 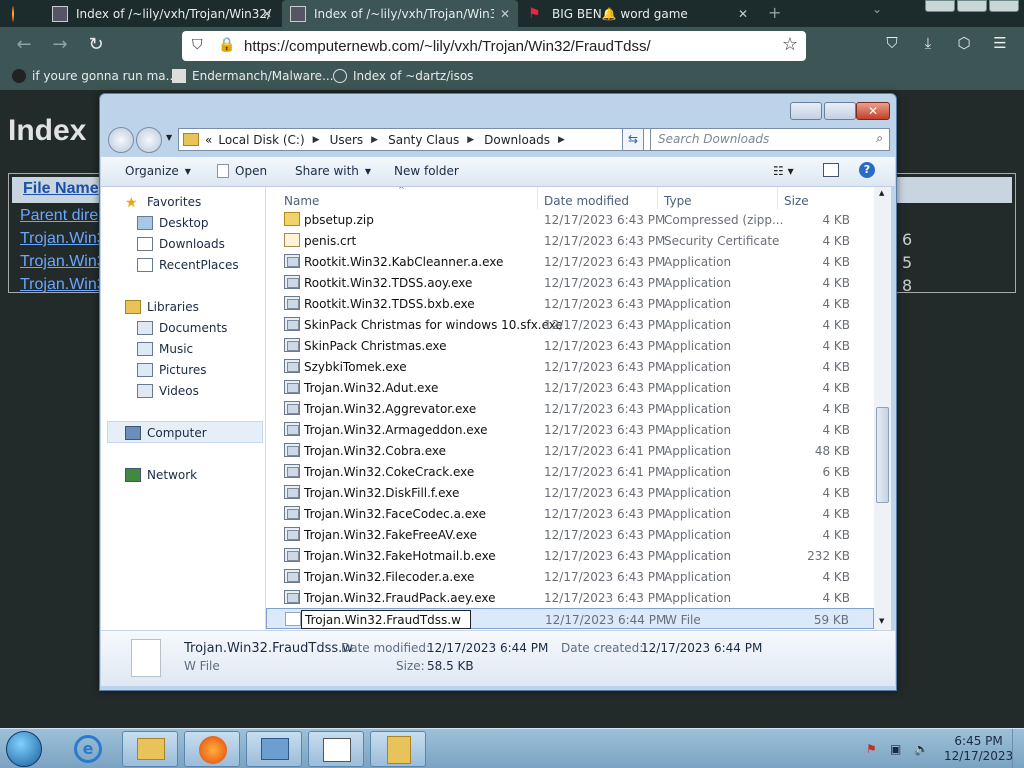 I want to click on nav-desktop: Desktop, so click(x=173, y=223).